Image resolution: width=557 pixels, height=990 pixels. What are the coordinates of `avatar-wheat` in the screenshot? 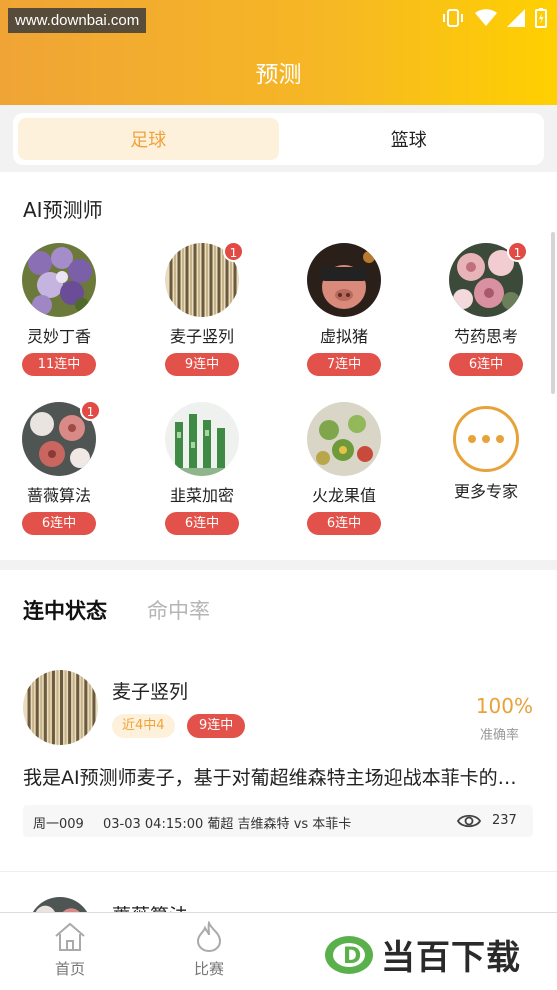 It's located at (60, 707).